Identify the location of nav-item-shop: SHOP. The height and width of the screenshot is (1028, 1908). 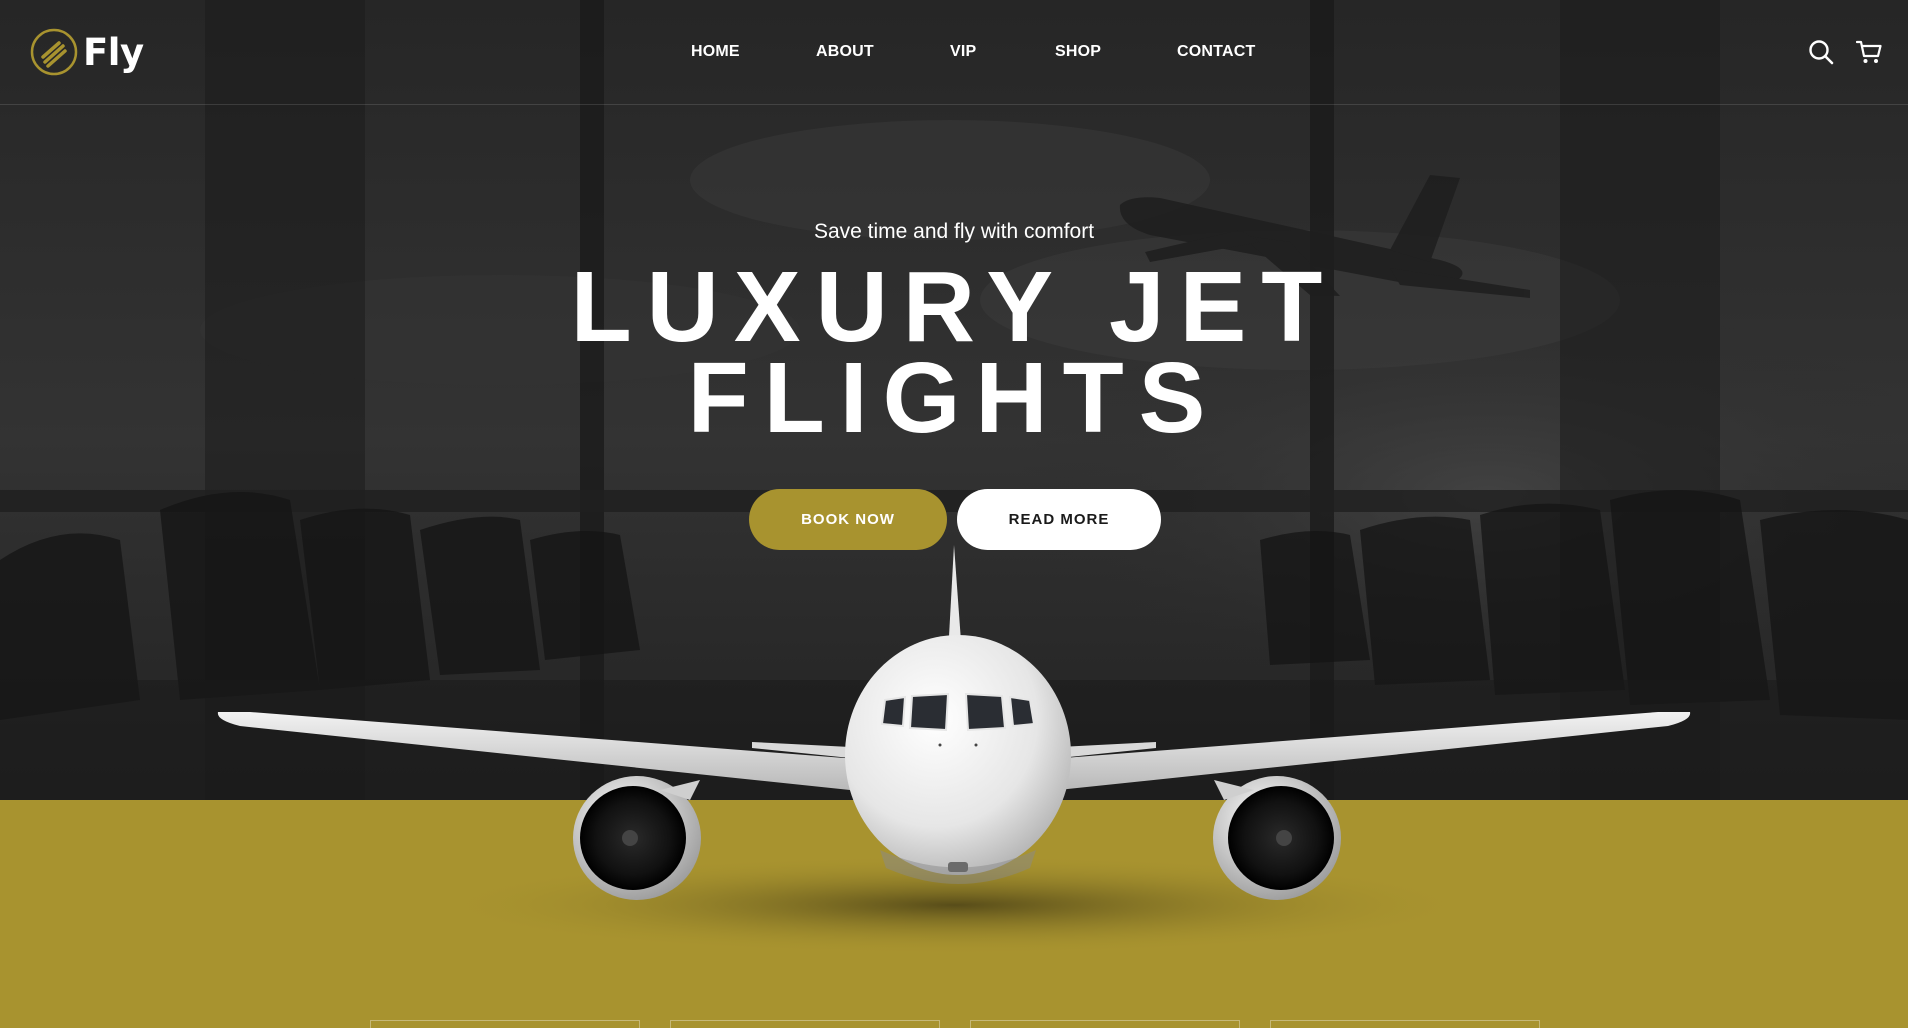
(1078, 52).